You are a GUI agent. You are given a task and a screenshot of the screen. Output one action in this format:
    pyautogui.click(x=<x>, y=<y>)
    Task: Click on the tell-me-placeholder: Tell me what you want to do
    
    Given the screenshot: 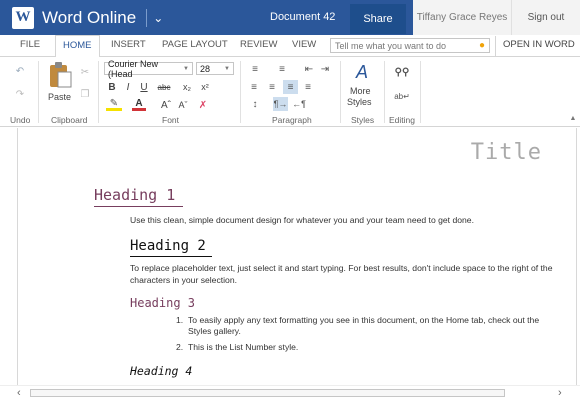 What is the action you would take?
    pyautogui.click(x=391, y=45)
    